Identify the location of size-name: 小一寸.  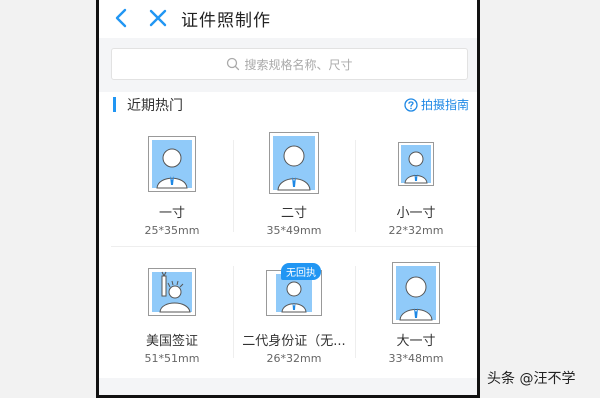
(416, 213).